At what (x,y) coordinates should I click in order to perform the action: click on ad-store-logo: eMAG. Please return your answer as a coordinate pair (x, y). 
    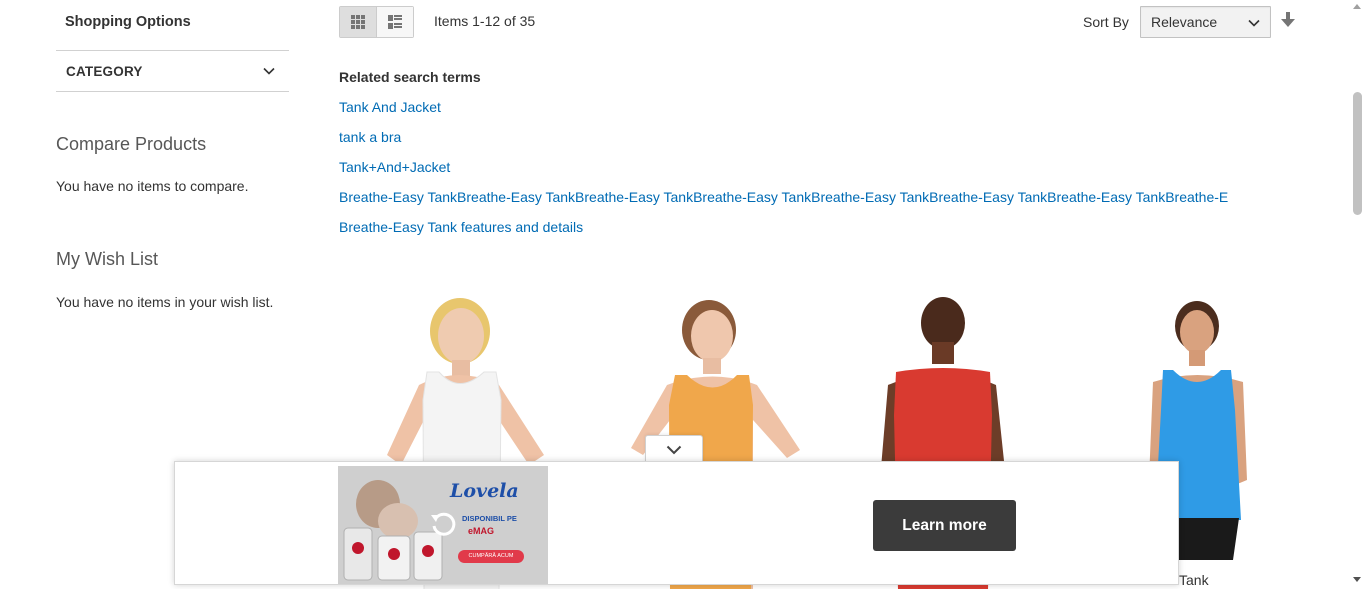
    Looking at the image, I should click on (481, 531).